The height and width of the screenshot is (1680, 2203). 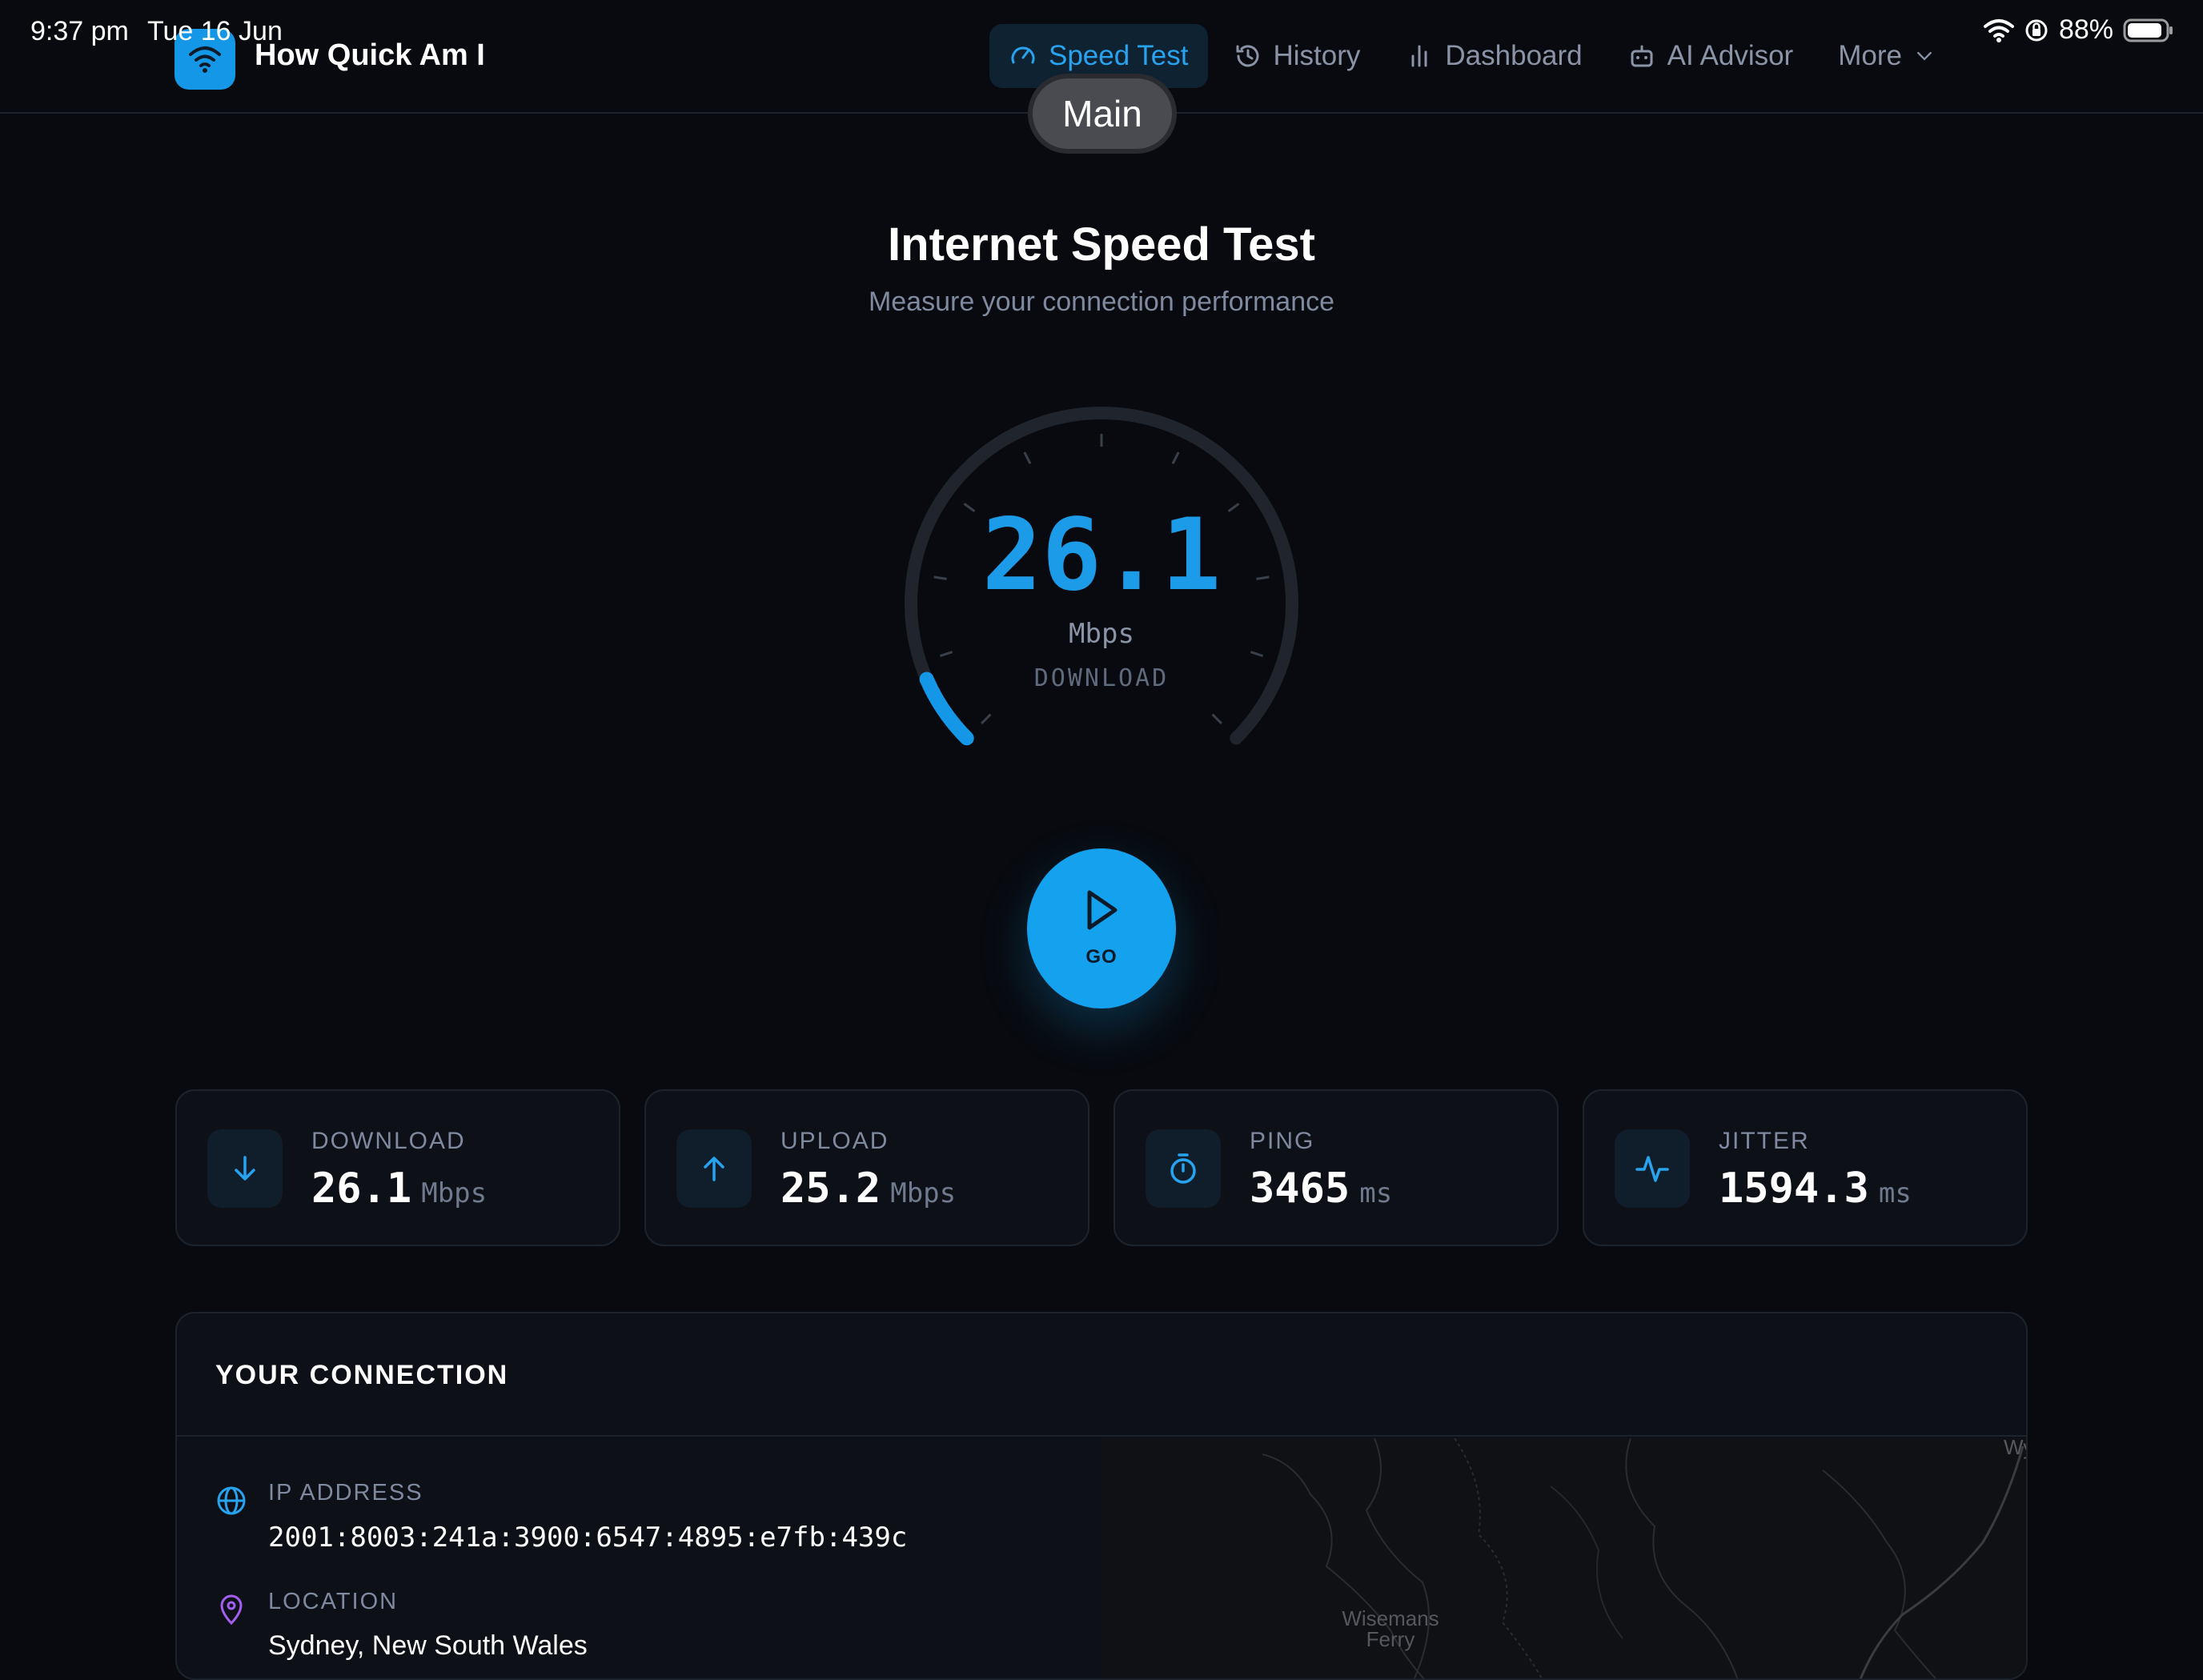 What do you see at coordinates (1998, 30) in the screenshot?
I see `wifi-icon` at bounding box center [1998, 30].